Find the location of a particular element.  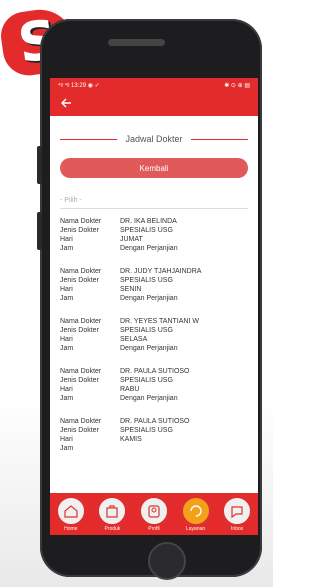

nav-label: Layanan is located at coordinates (195, 529).